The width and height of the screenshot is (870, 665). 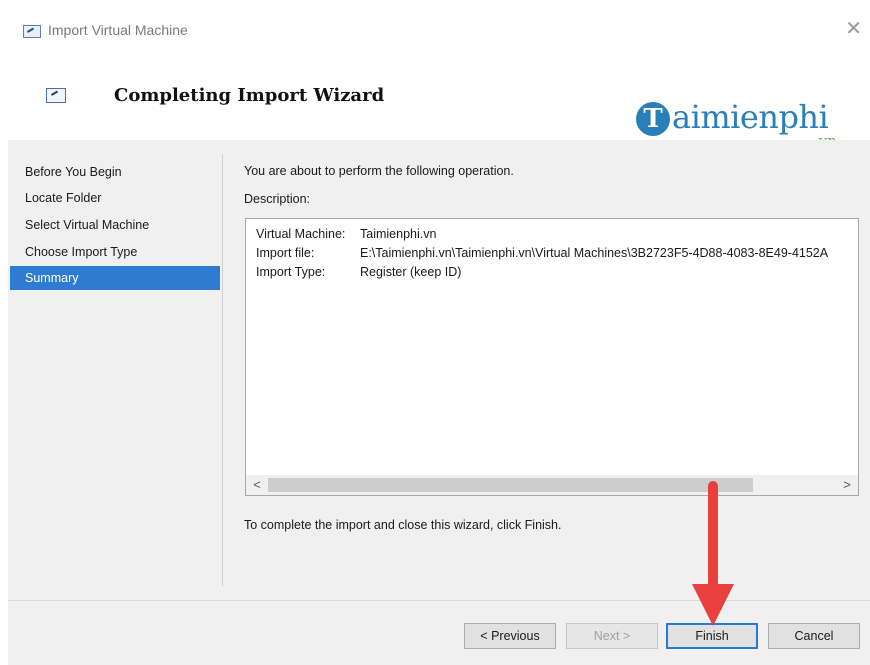 I want to click on horizontal-scrollbar: < >, so click(x=552, y=485).